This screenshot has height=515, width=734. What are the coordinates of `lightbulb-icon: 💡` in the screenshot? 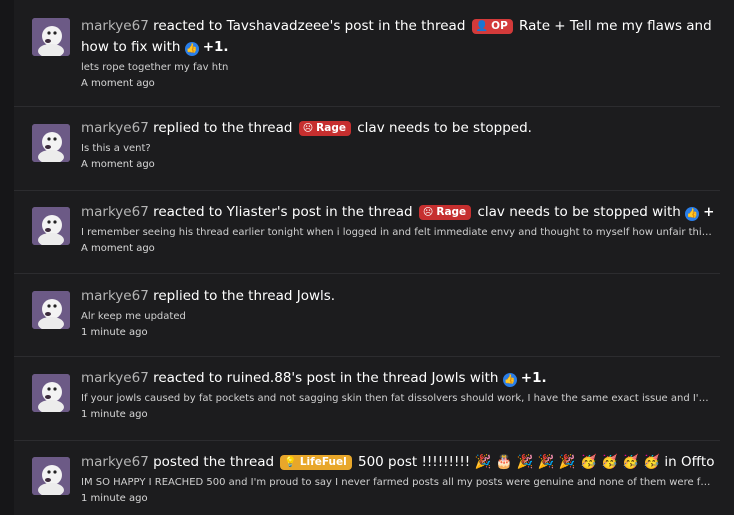 It's located at (290, 462).